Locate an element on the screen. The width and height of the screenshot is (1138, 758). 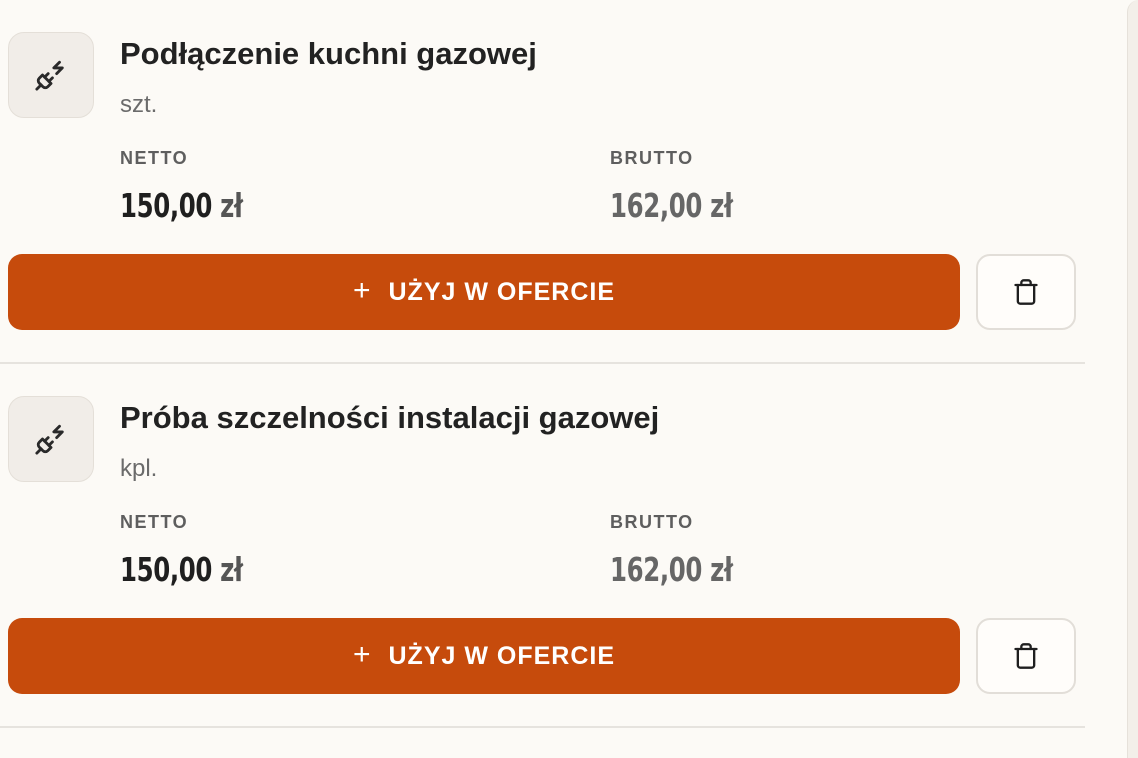
service-unit: kpl. is located at coordinates (139, 468).